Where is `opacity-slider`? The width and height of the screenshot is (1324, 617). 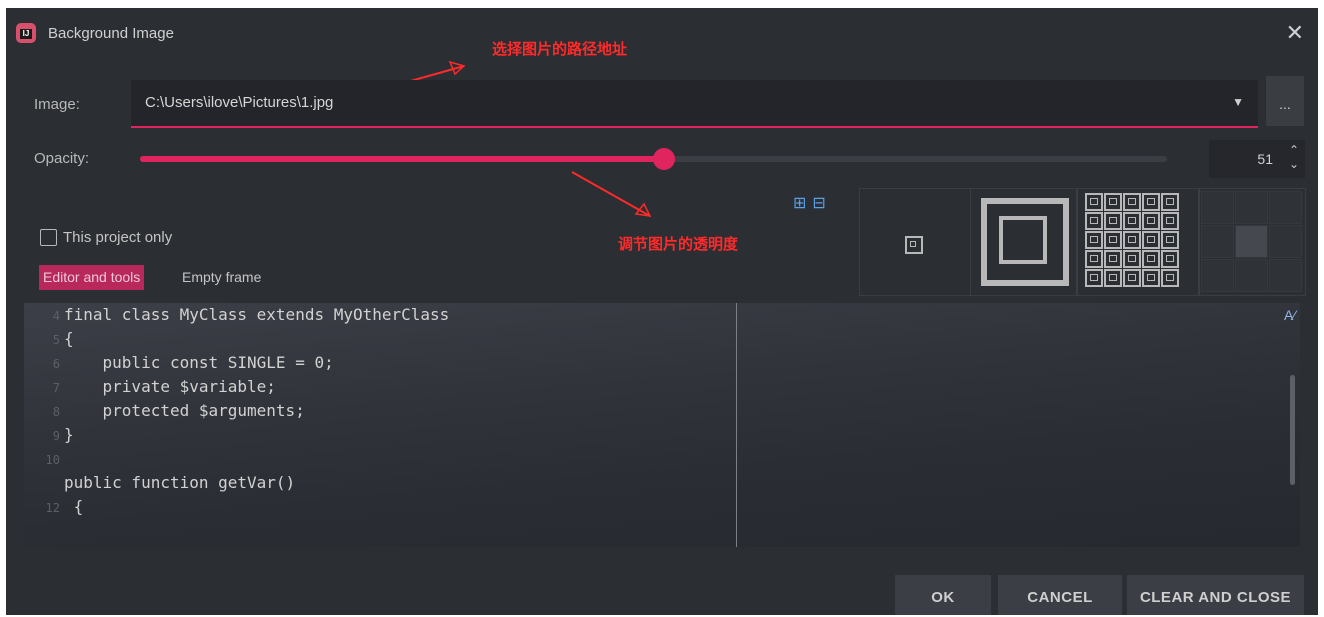 opacity-slider is located at coordinates (653, 159).